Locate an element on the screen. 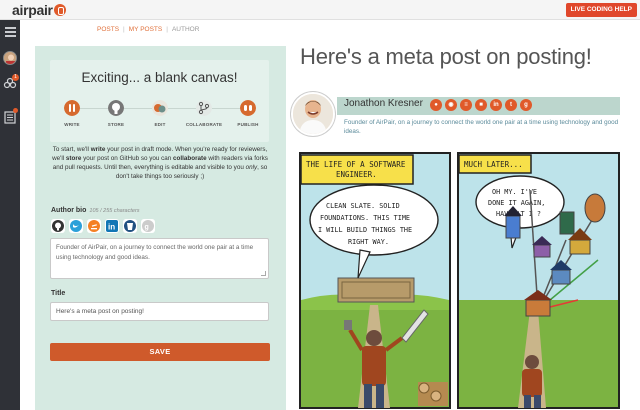 Image resolution: width=640 pixels, height=410 pixels. author-bio-label: Author bio 105 / 255 characters is located at coordinates (95, 210).